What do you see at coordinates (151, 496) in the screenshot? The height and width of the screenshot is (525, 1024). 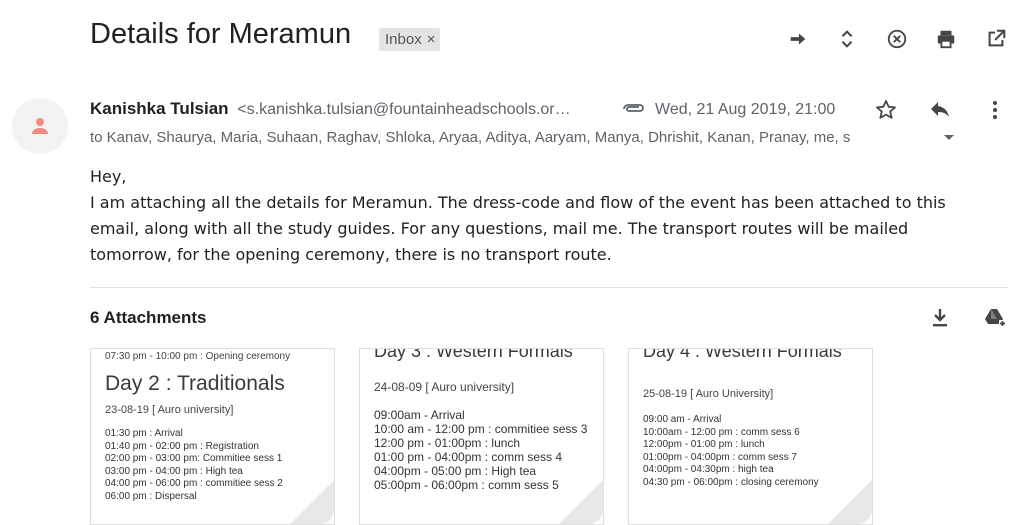 I see `thumb-line: 06:00 pm : Dispersal` at bounding box center [151, 496].